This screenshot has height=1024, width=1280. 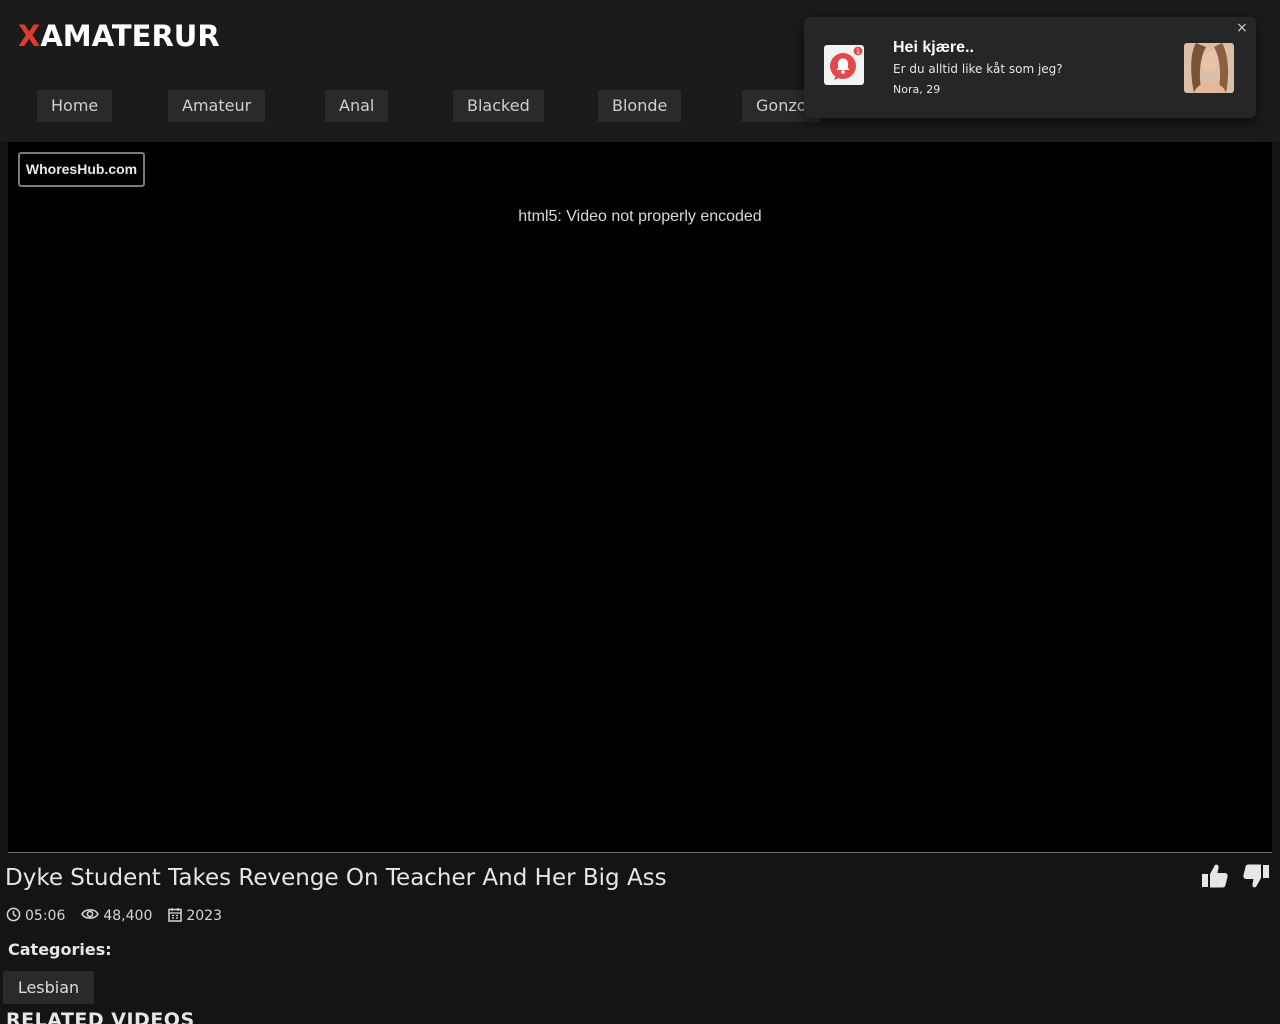 I want to click on year-value: 2023, so click(x=204, y=916).